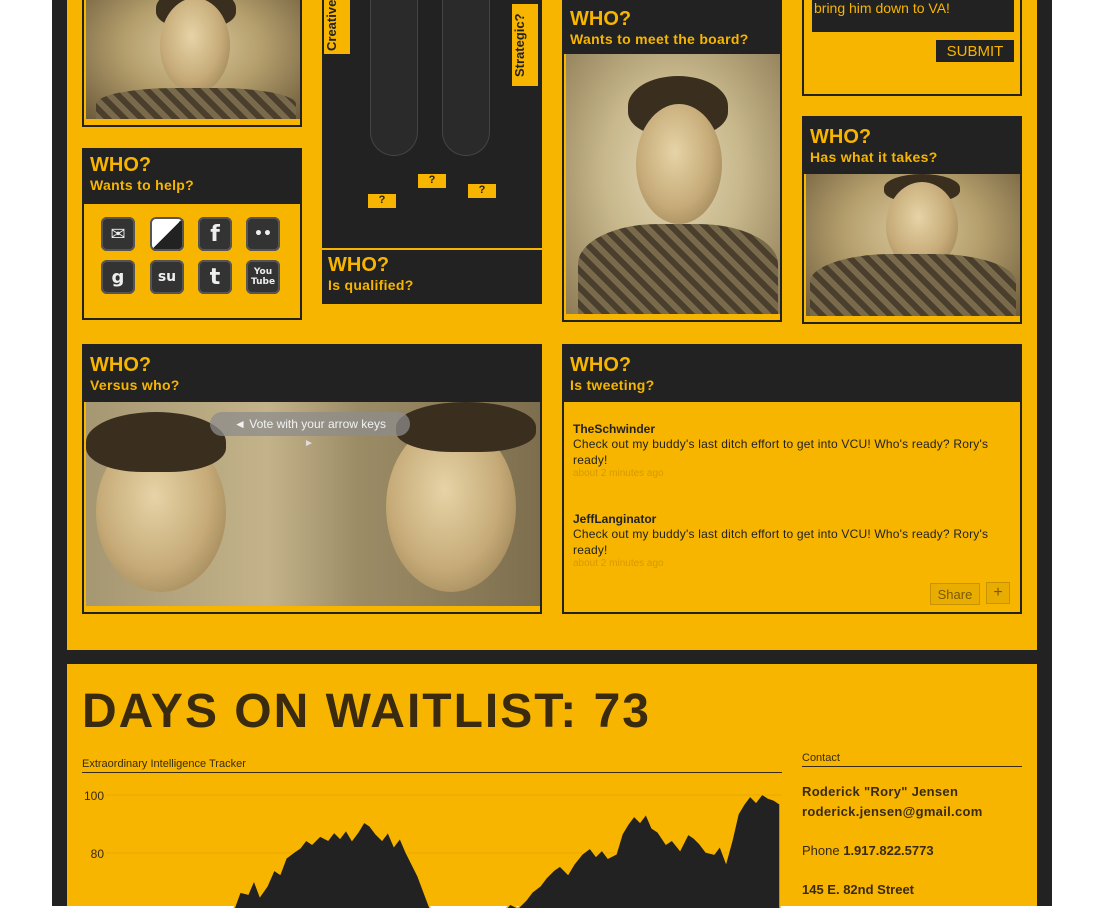  Describe the element at coordinates (783, 519) in the screenshot. I see `tweet-user: JeffLanginator` at that location.